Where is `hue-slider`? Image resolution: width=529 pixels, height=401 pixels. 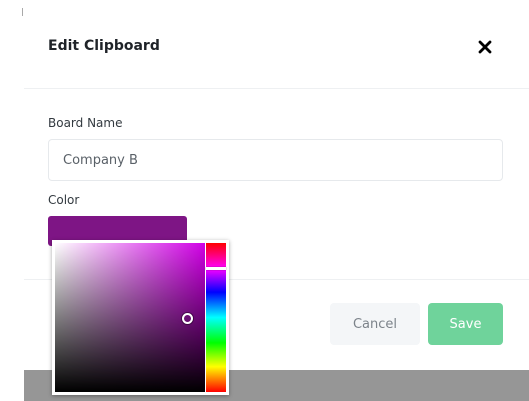
hue-slider is located at coordinates (216, 317).